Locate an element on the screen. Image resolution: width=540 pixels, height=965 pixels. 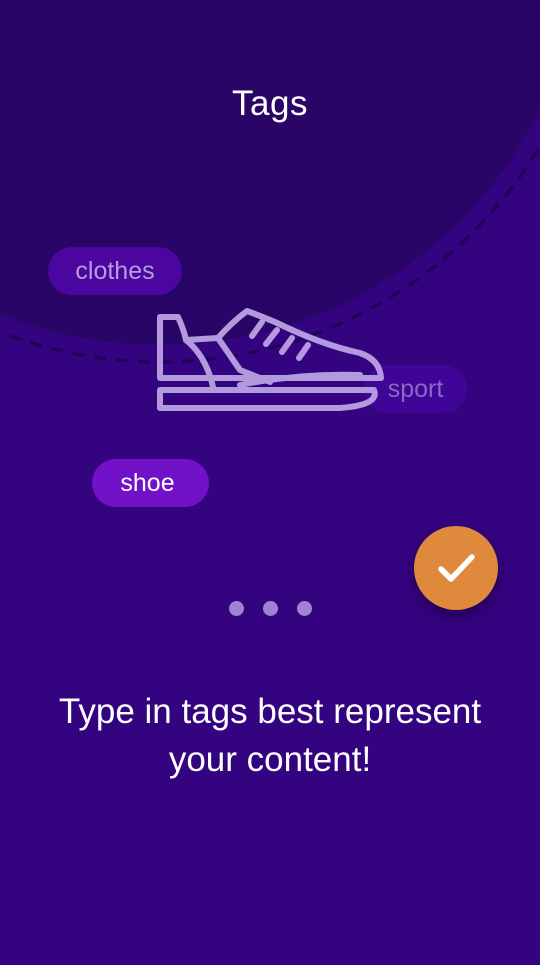
tag-label: clothes is located at coordinates (115, 270).